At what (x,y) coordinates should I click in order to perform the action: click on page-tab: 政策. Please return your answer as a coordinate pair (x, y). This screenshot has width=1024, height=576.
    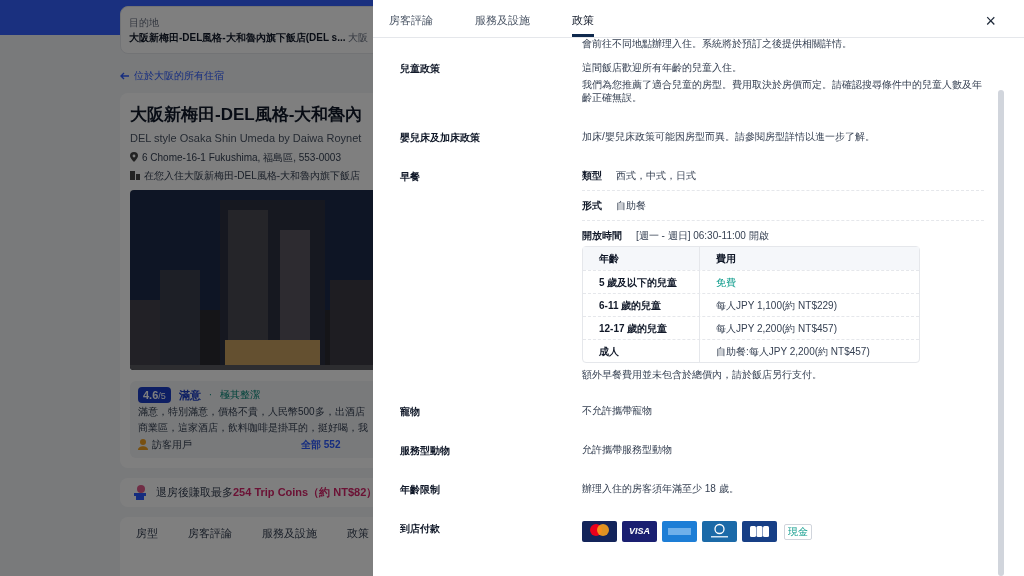
    Looking at the image, I should click on (358, 532).